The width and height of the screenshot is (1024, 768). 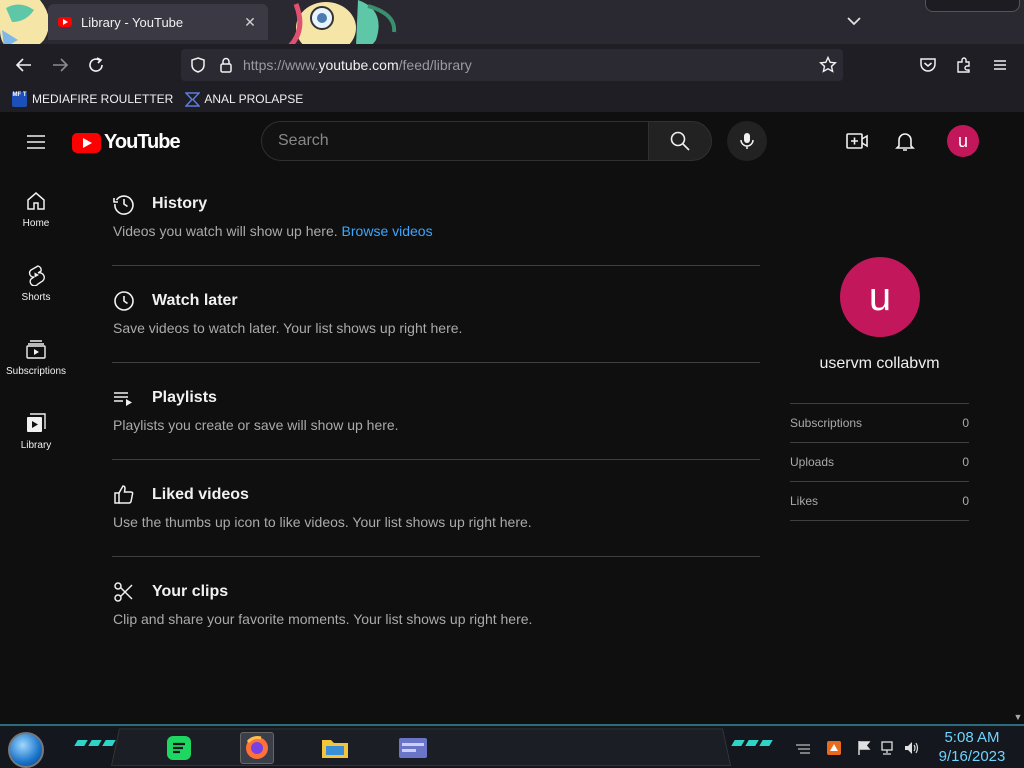 I want to click on notifications-bell-icon, so click(x=905, y=141).